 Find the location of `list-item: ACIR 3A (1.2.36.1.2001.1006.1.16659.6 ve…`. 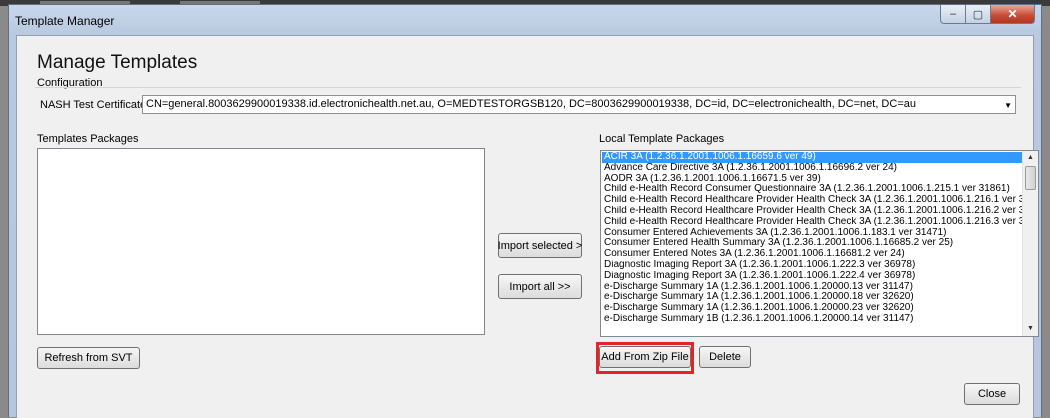

list-item: ACIR 3A (1.2.36.1.2001.1006.1.16659.6 ve… is located at coordinates (812, 157).